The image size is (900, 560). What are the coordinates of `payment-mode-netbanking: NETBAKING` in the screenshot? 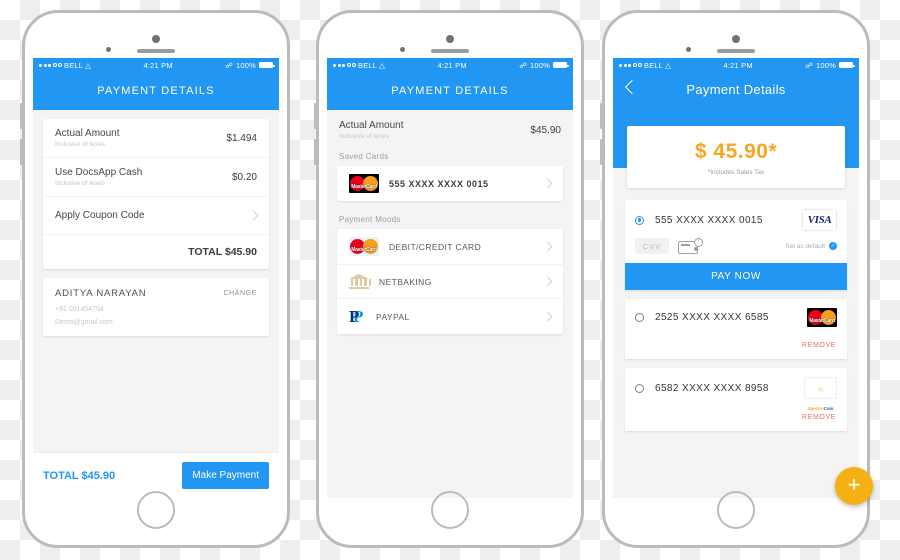 It's located at (450, 282).